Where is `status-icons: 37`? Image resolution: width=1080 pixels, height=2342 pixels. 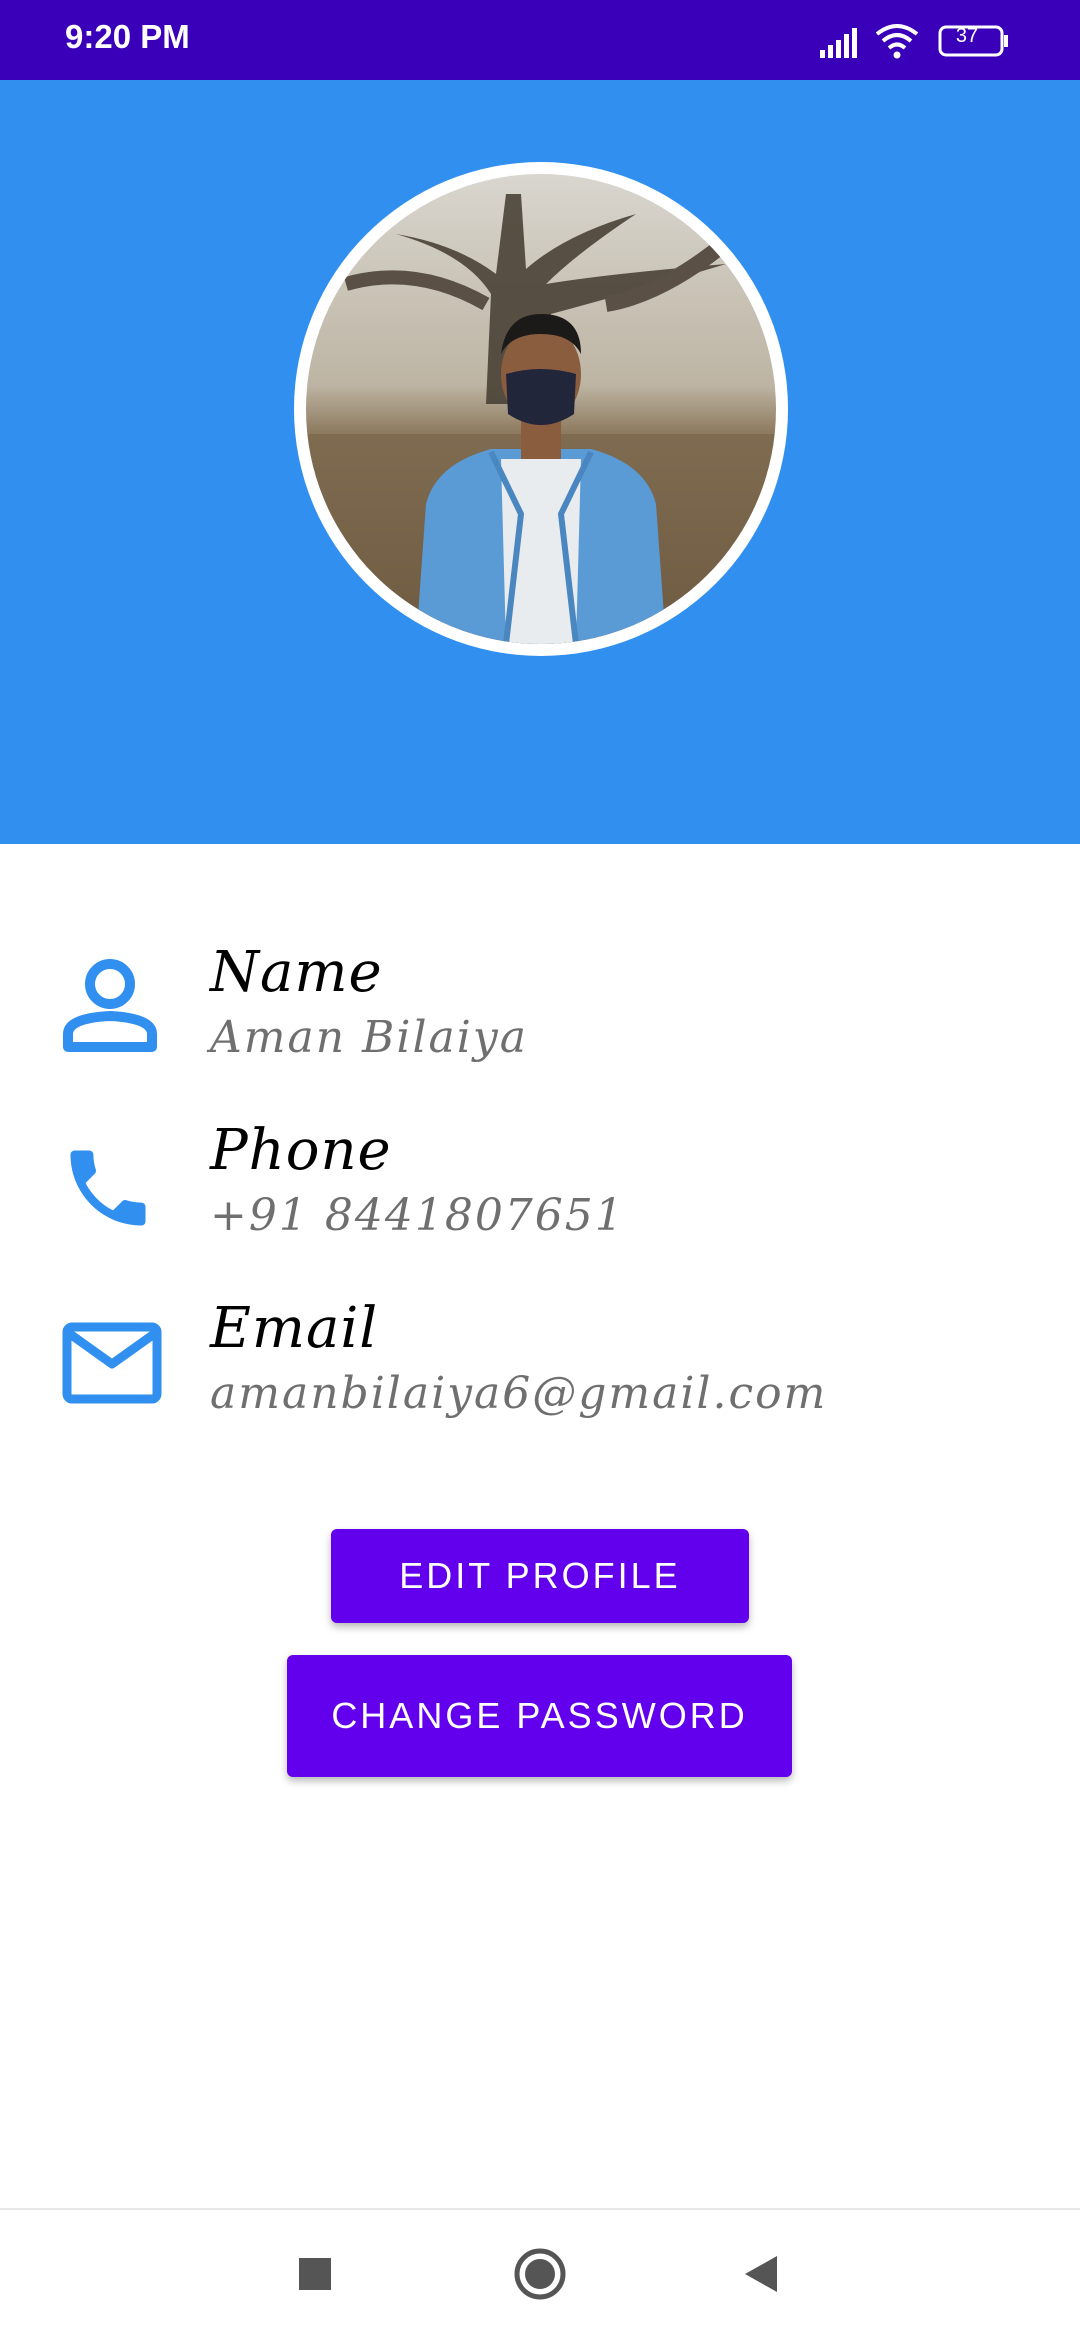
status-icons: 37 is located at coordinates (918, 42).